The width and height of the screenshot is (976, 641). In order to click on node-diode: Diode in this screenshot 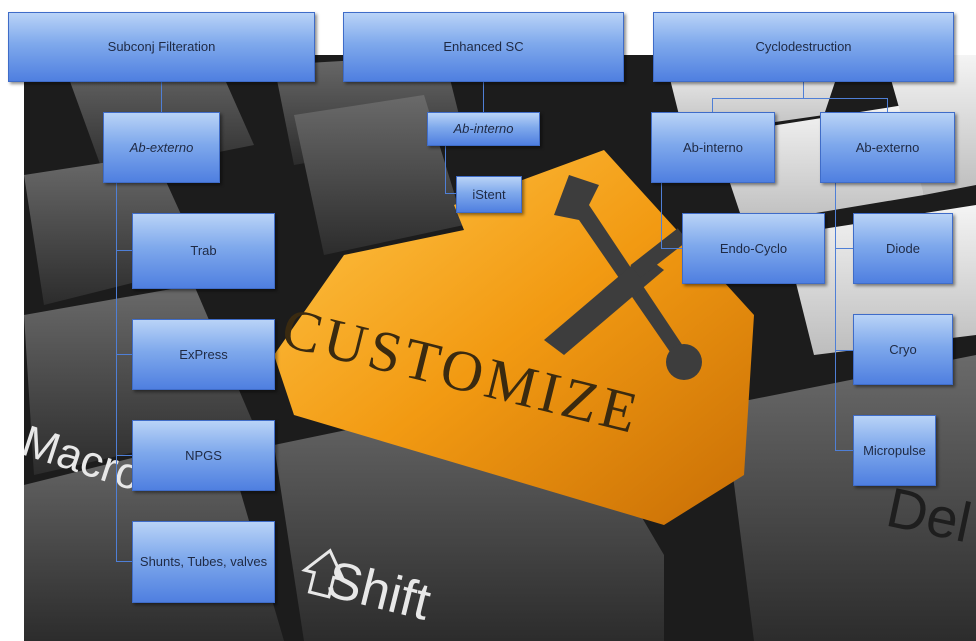, I will do `click(903, 248)`.